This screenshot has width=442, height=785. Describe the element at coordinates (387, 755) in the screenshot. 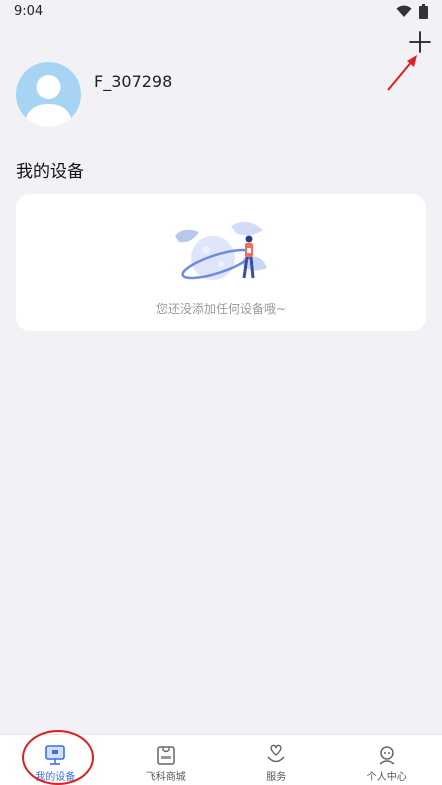

I see `profile-icon` at that location.